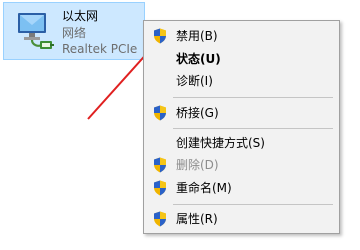 The width and height of the screenshot is (360, 250). I want to click on menu-item-properties: 属性(R), so click(241, 219).